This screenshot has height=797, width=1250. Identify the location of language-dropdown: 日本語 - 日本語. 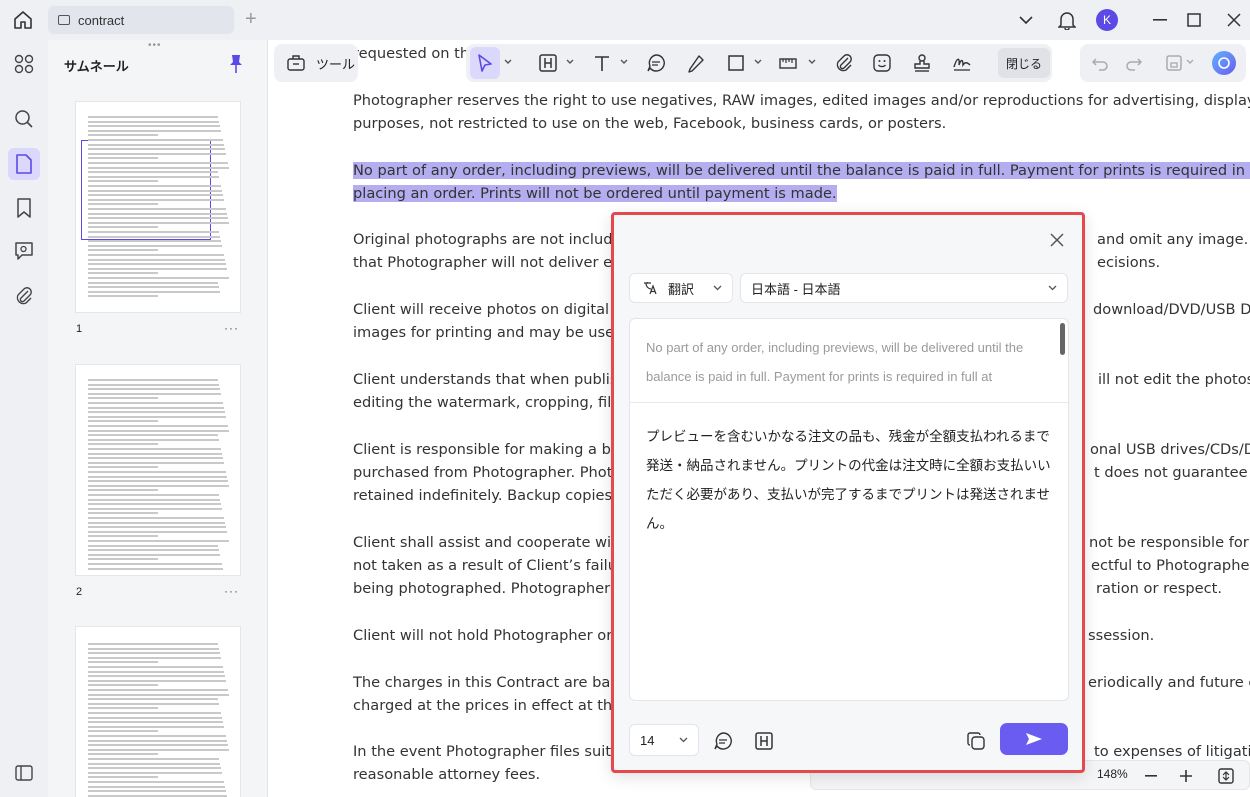
(904, 288).